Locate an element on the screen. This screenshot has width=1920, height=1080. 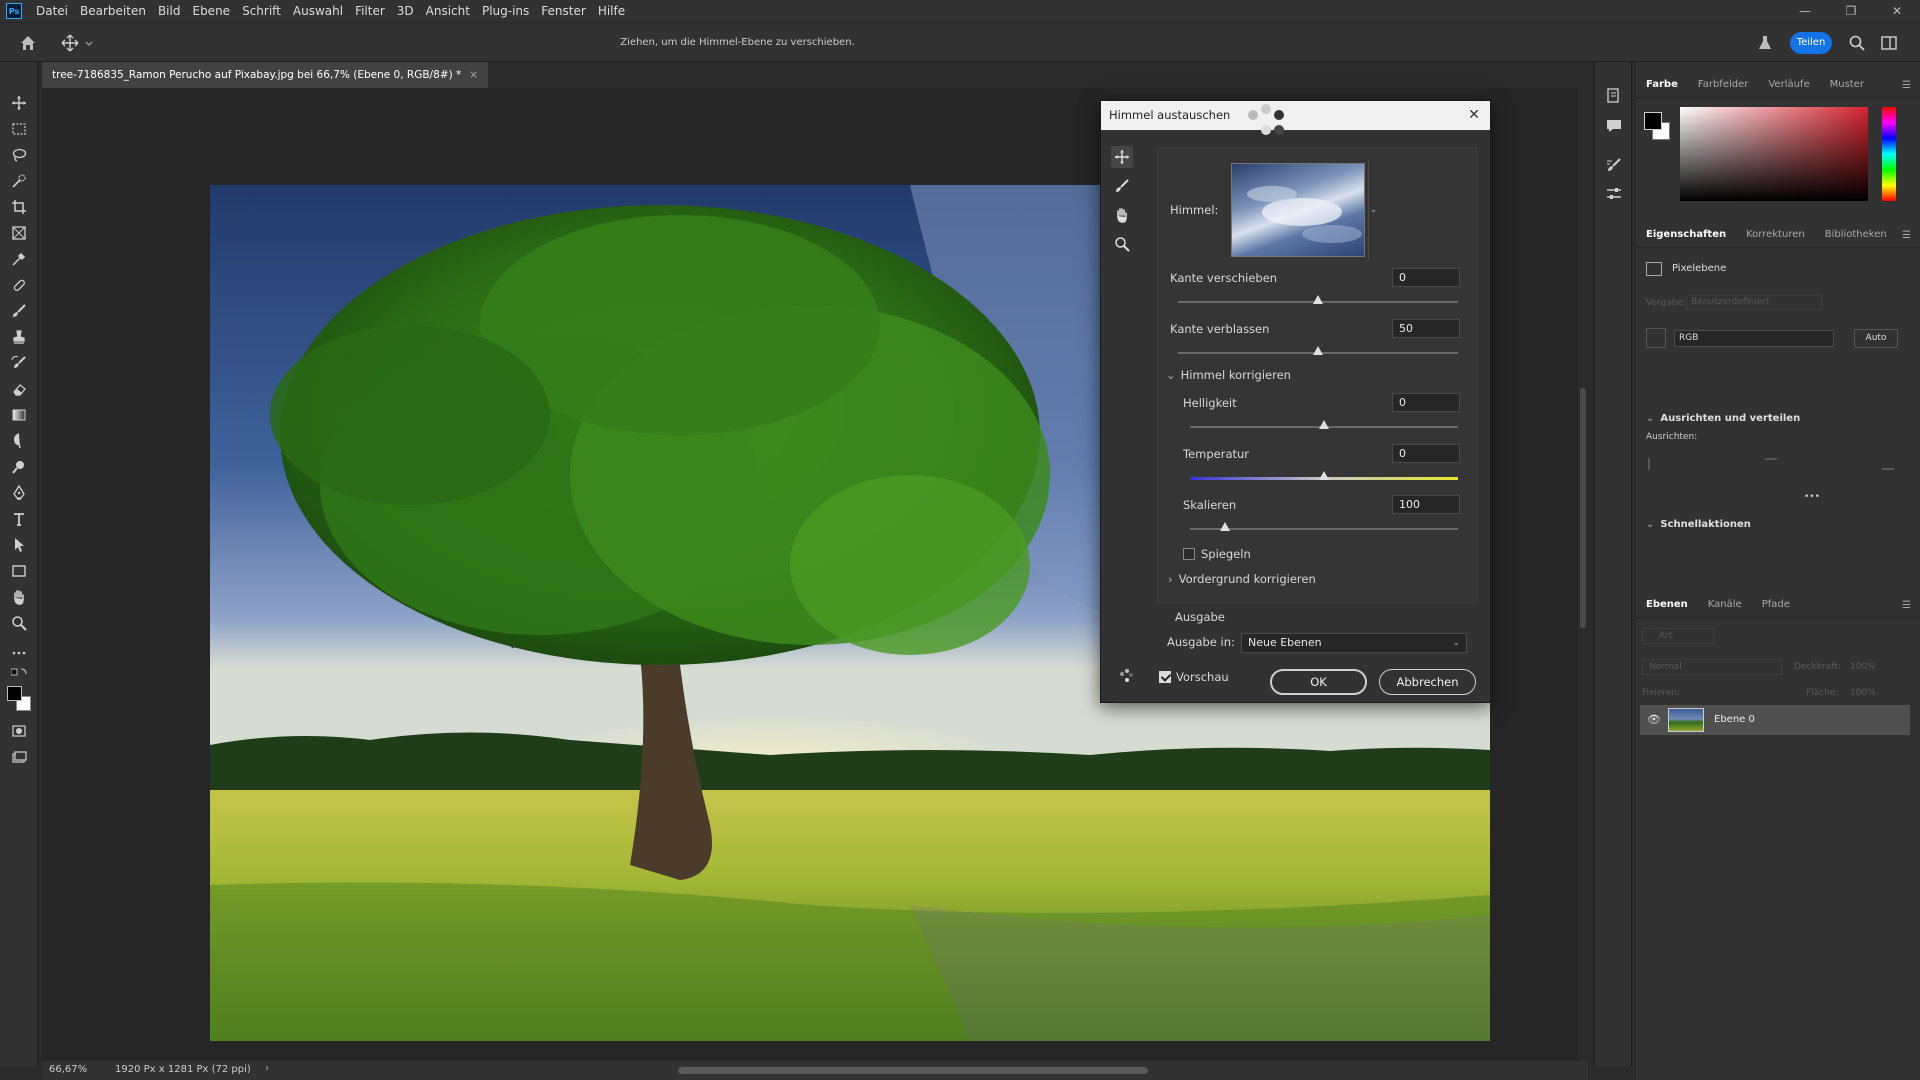
properties-panel-menu-icon: ☰ is located at coordinates (1907, 235).